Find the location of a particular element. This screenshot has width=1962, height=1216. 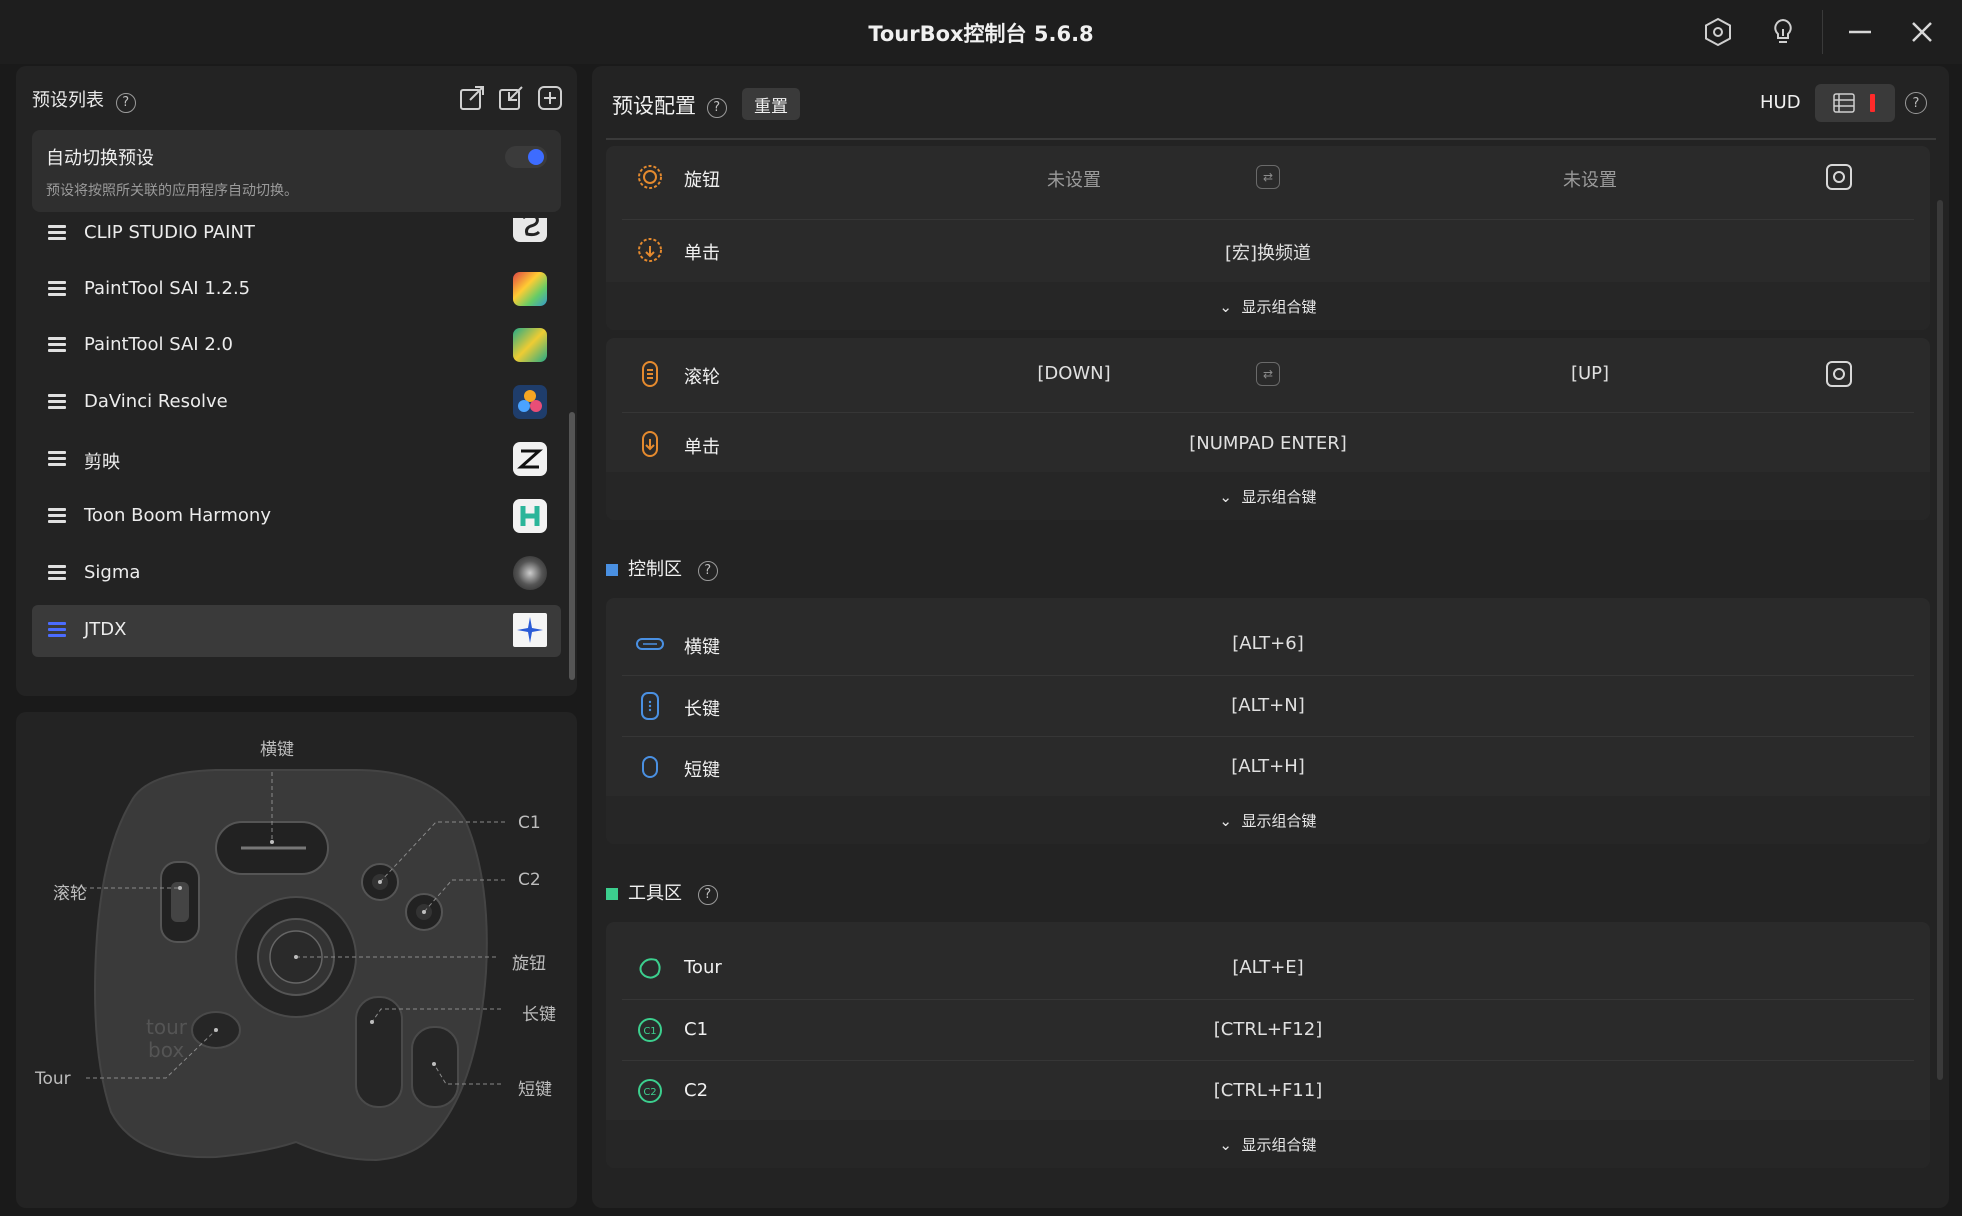

preset-list-header: 预设列表 ? is located at coordinates (84, 99).